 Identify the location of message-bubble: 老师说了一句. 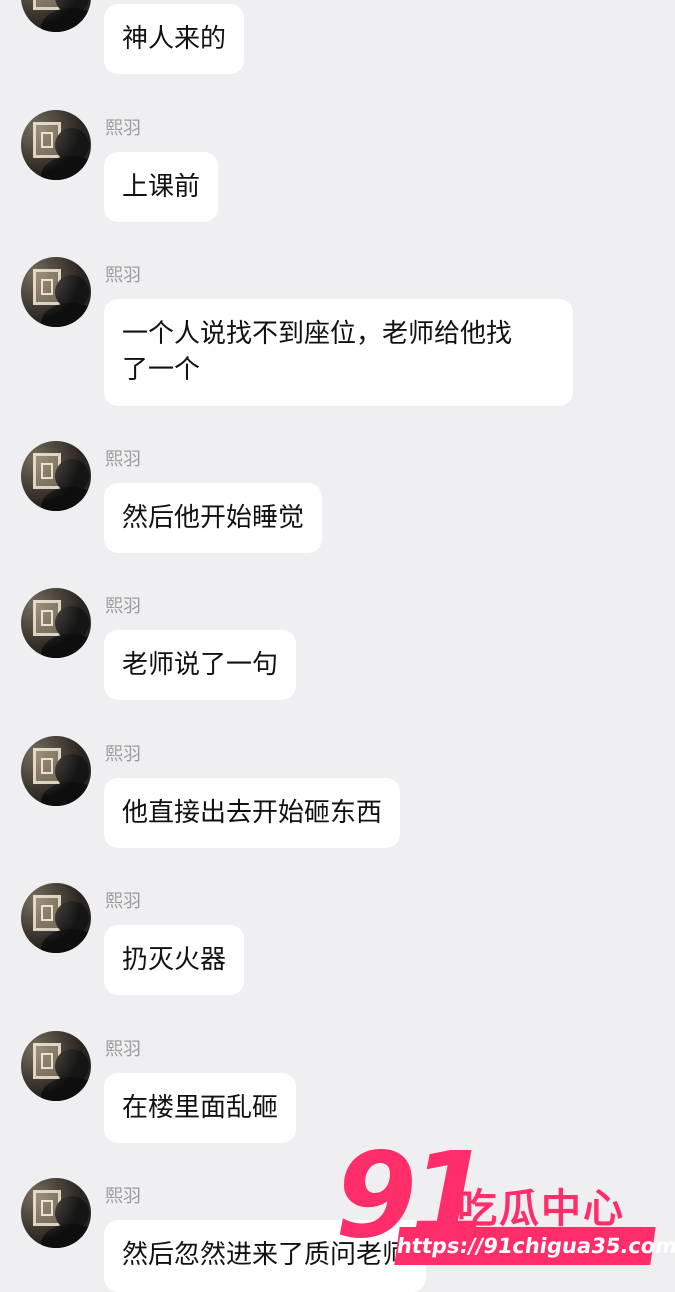
(200, 665).